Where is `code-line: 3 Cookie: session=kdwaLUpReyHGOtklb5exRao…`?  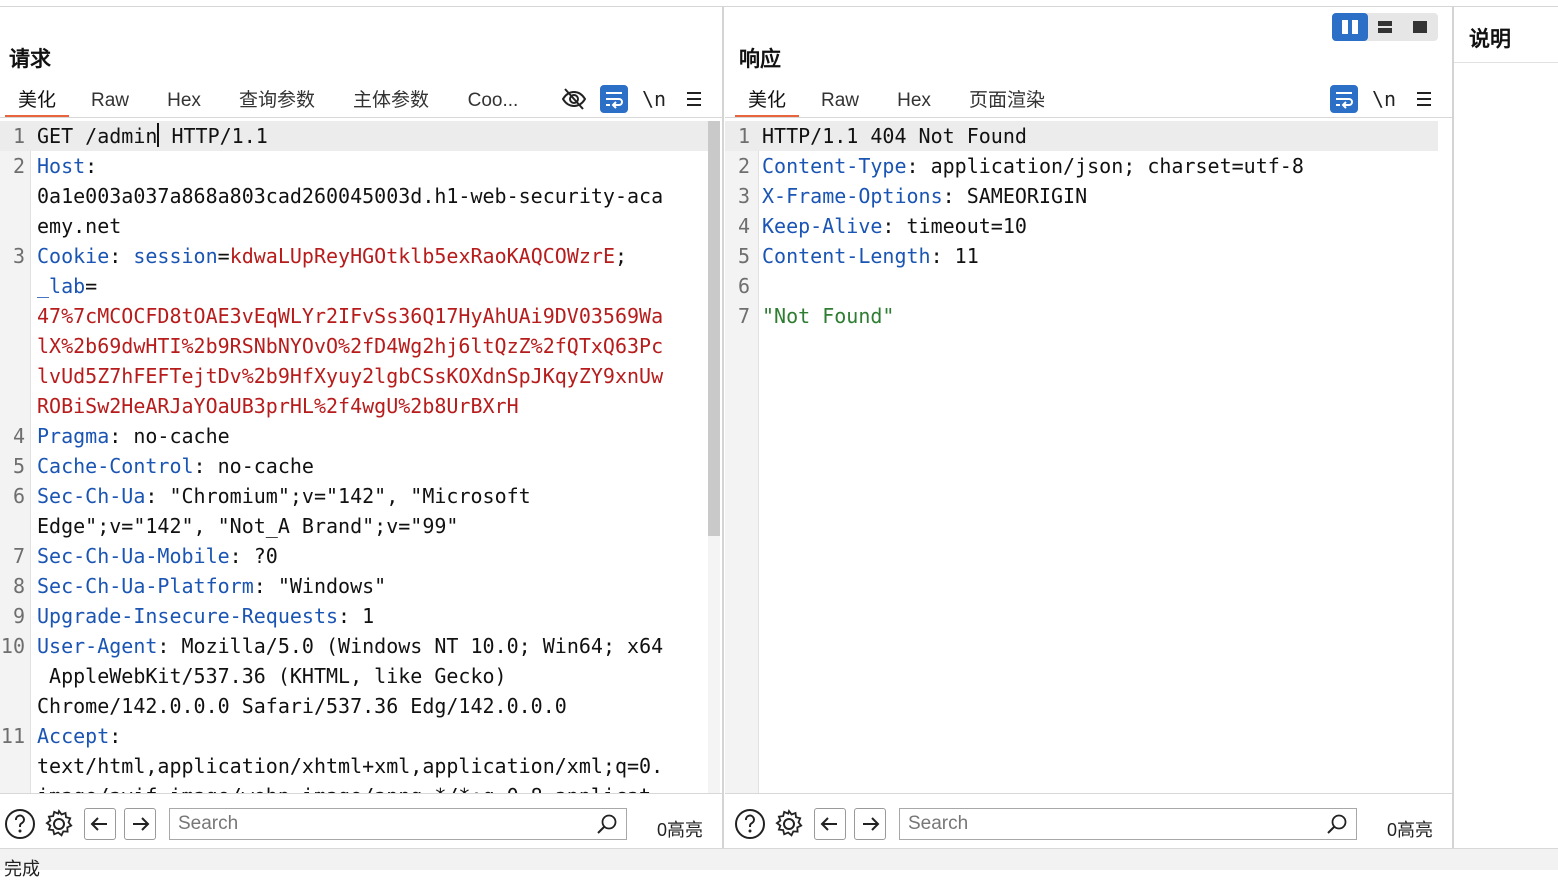
code-line: 3 Cookie: session=kdwaLUpReyHGOtklb5exRao… is located at coordinates (354, 256).